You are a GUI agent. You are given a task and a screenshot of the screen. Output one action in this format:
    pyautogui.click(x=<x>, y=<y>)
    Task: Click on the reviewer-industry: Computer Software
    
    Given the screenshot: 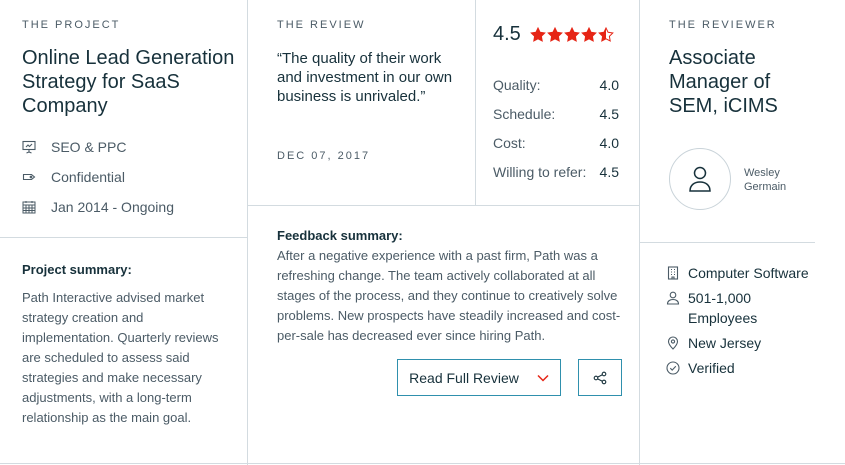 What is the action you would take?
    pyautogui.click(x=741, y=273)
    